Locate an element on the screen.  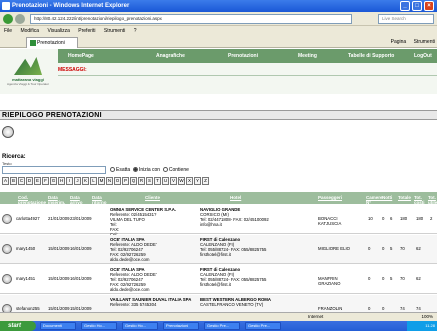
menu-modifica: Modifica is located at coordinates (29, 31).